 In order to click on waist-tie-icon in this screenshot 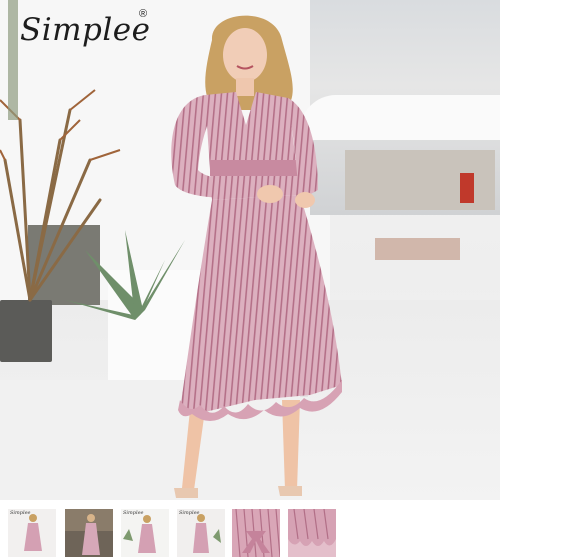, I will do `click(257, 533)`.